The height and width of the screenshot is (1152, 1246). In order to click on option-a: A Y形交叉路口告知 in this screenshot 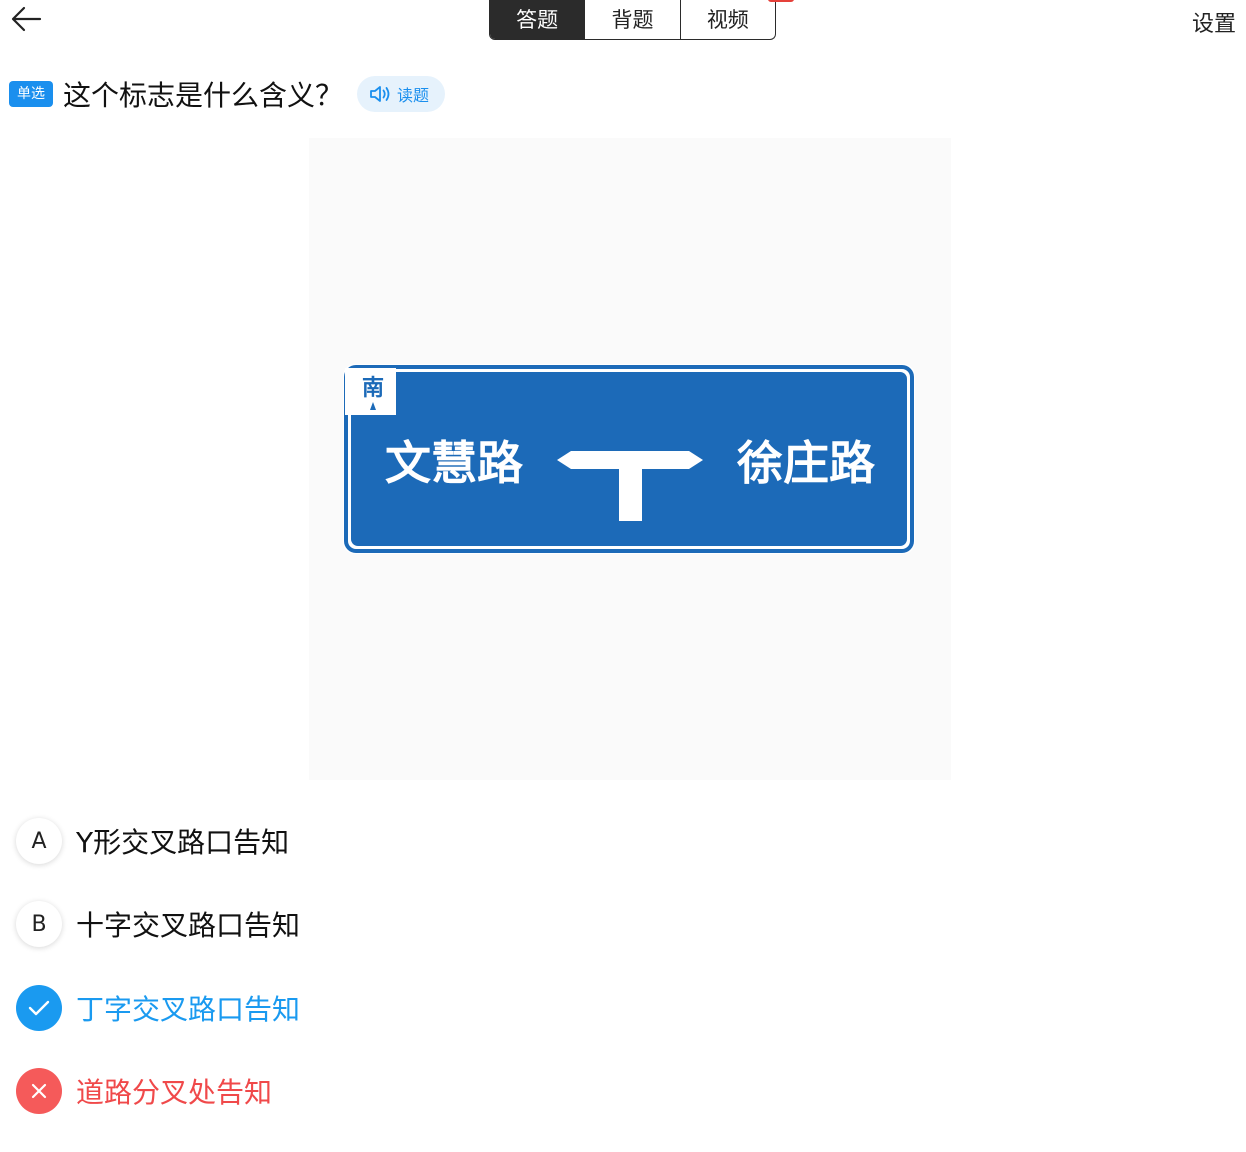, I will do `click(152, 841)`.